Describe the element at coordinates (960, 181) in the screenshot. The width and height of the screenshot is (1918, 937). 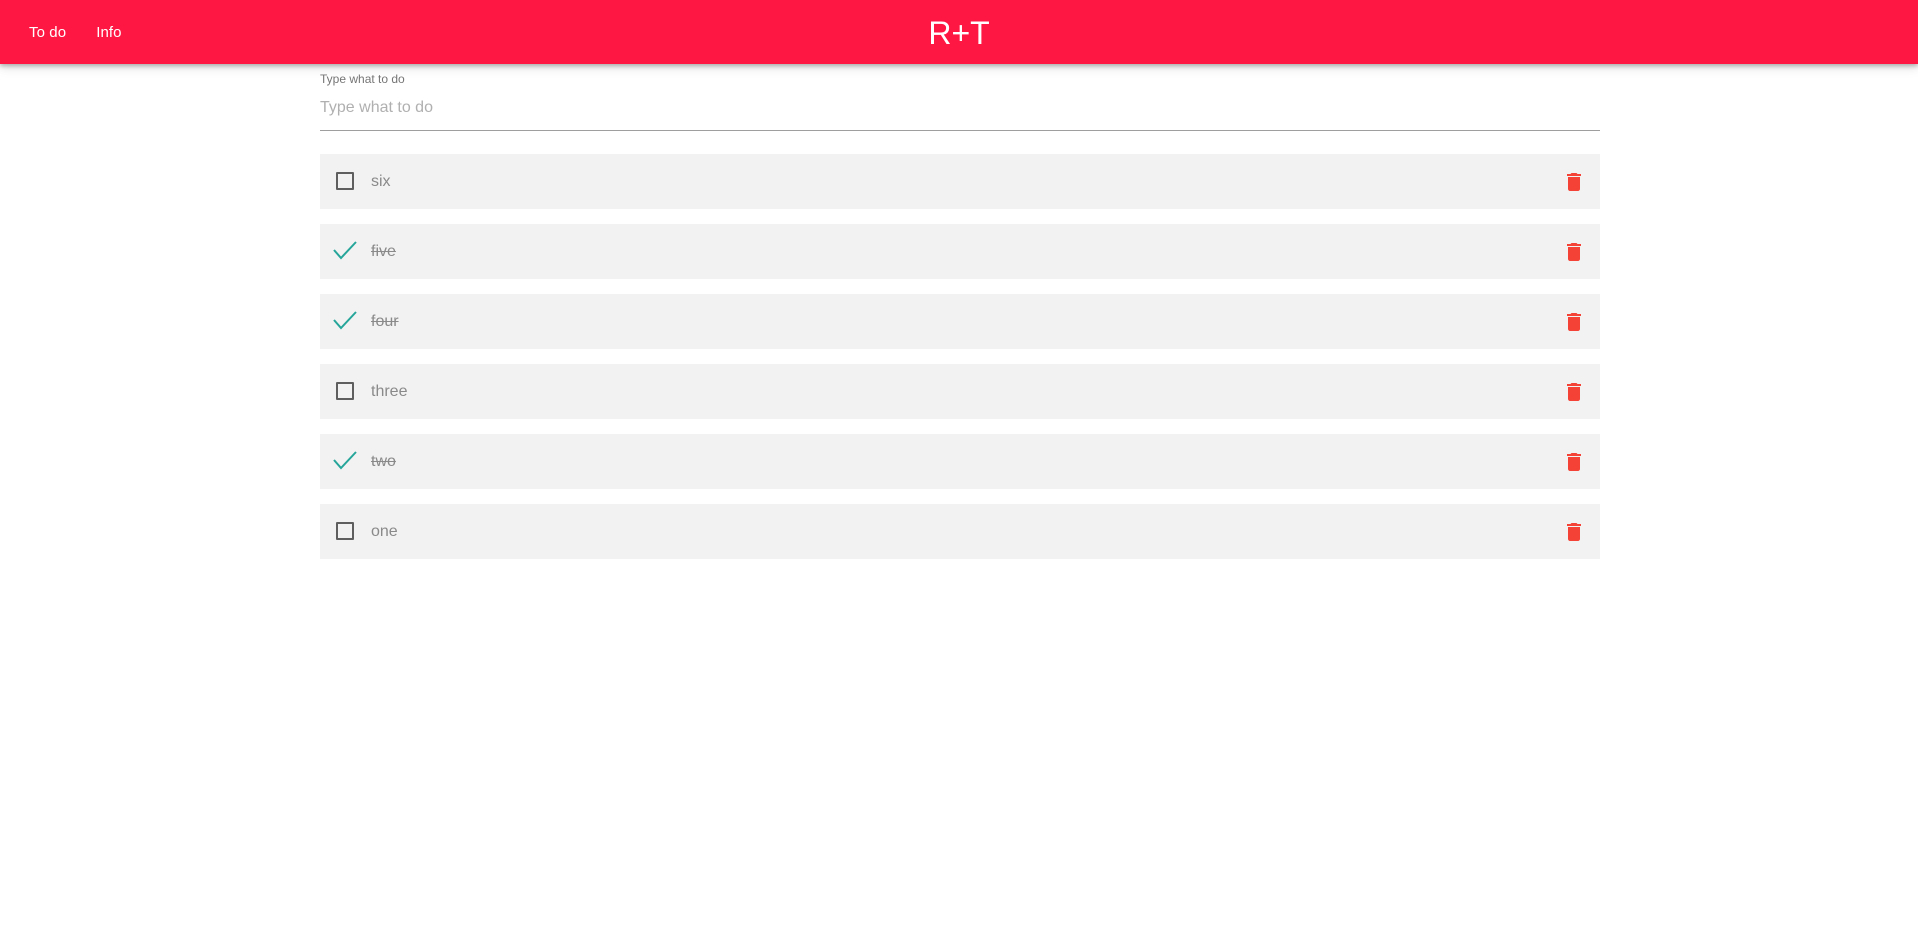
I see `todo-item: six` at that location.